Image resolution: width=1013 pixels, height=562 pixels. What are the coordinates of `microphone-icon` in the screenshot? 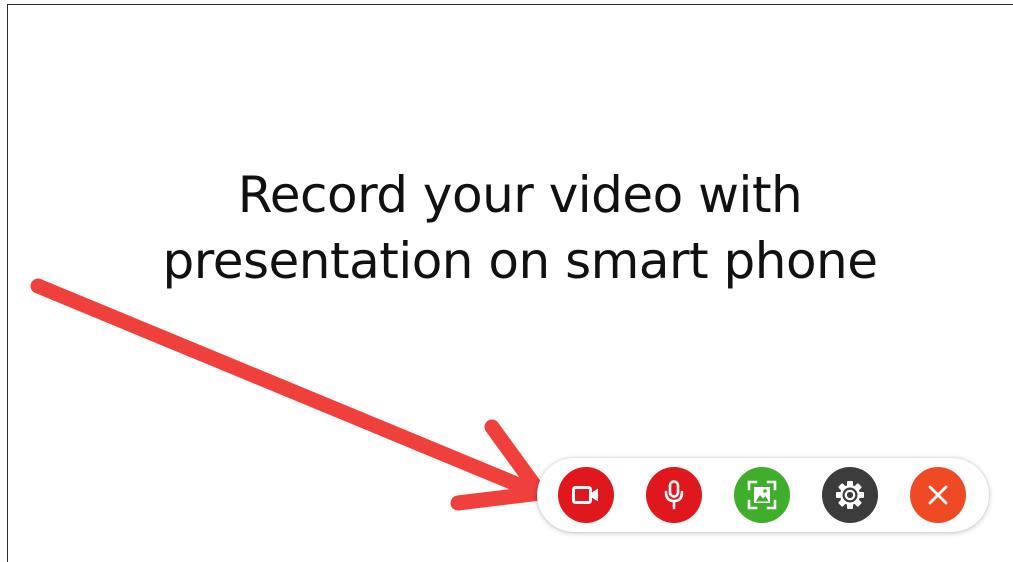 It's located at (674, 495).